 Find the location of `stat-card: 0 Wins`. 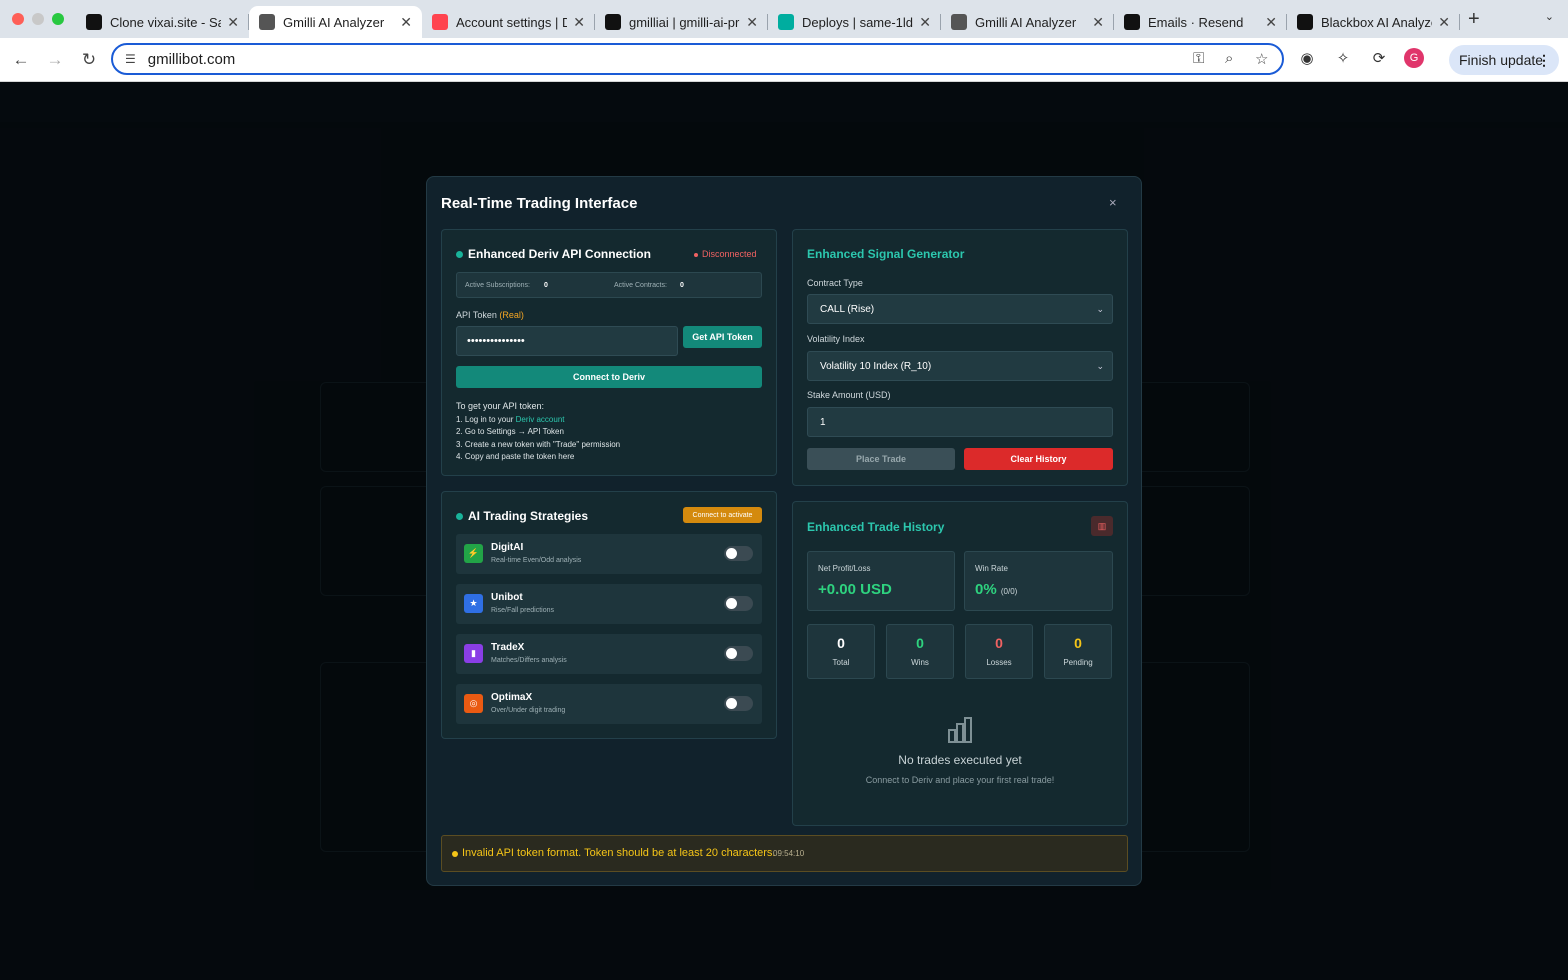

stat-card: 0 Wins is located at coordinates (920, 651).